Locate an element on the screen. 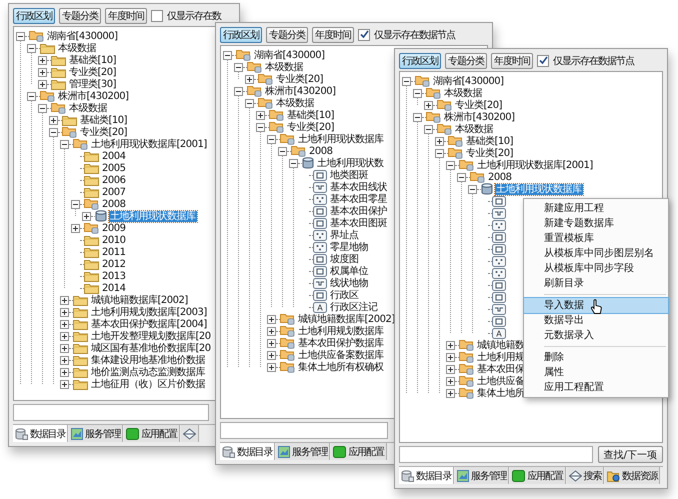 The image size is (678, 499). tree-item: 坡度图 is located at coordinates (344, 259).